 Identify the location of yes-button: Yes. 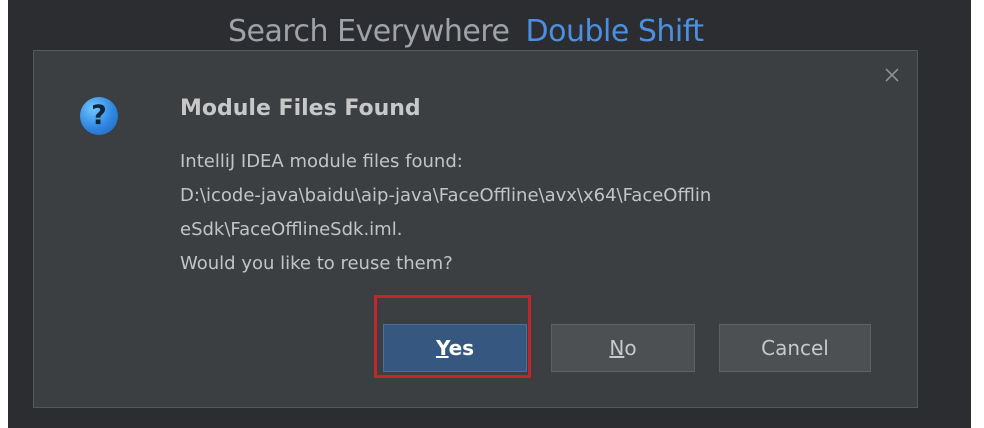
(455, 348).